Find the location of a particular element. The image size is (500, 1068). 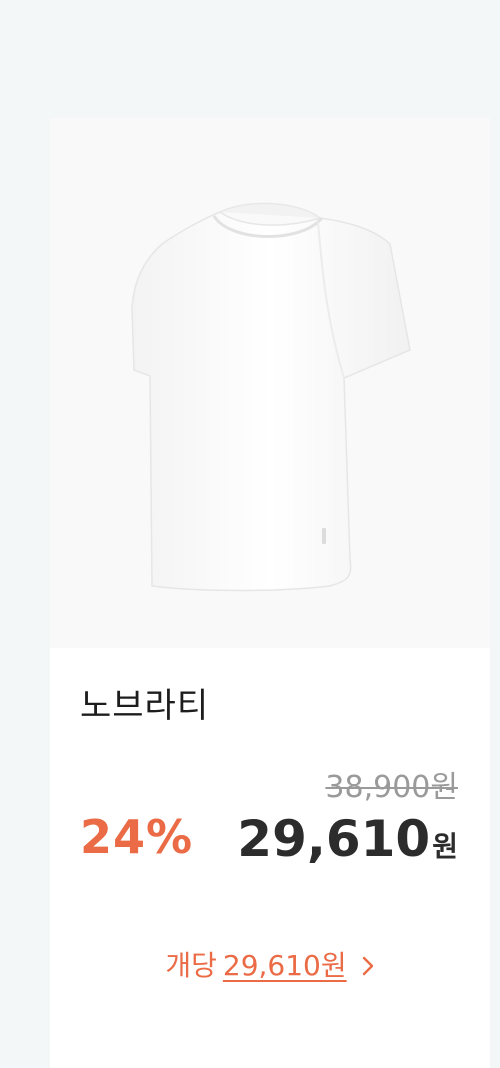

final-price-unit: 원 is located at coordinates (445, 846).